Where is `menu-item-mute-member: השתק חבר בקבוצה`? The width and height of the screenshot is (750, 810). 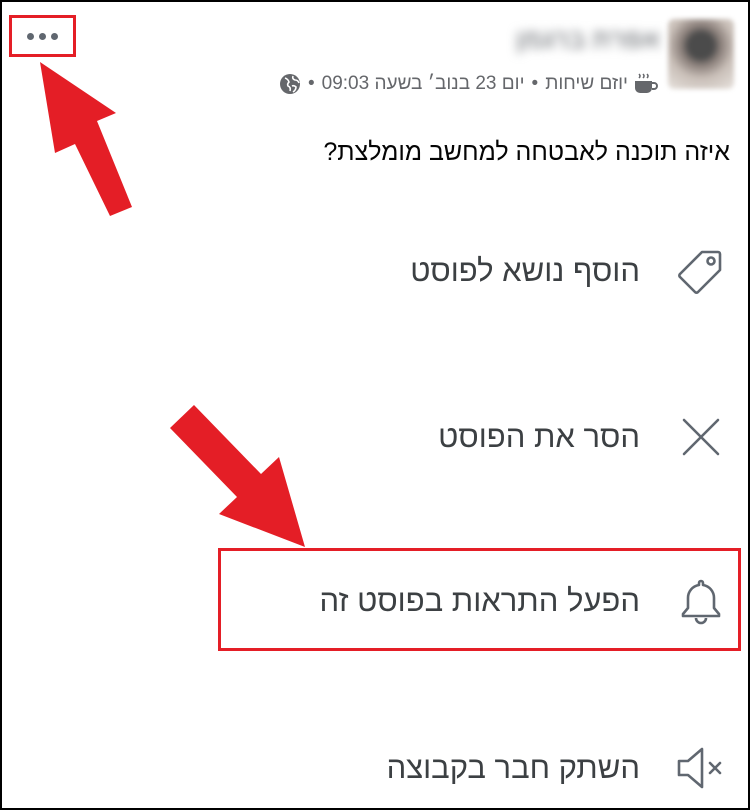 menu-item-mute-member: השתק חבר בקבוצה is located at coordinates (557, 768).